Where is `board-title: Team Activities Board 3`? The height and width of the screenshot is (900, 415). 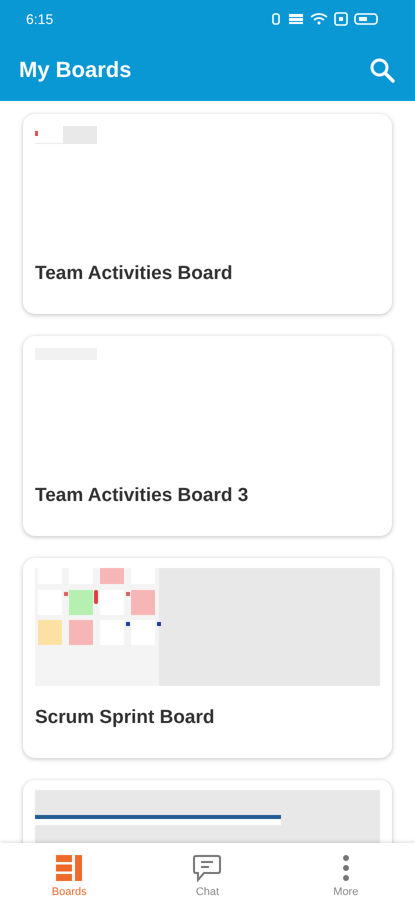 board-title: Team Activities Board 3 is located at coordinates (142, 496).